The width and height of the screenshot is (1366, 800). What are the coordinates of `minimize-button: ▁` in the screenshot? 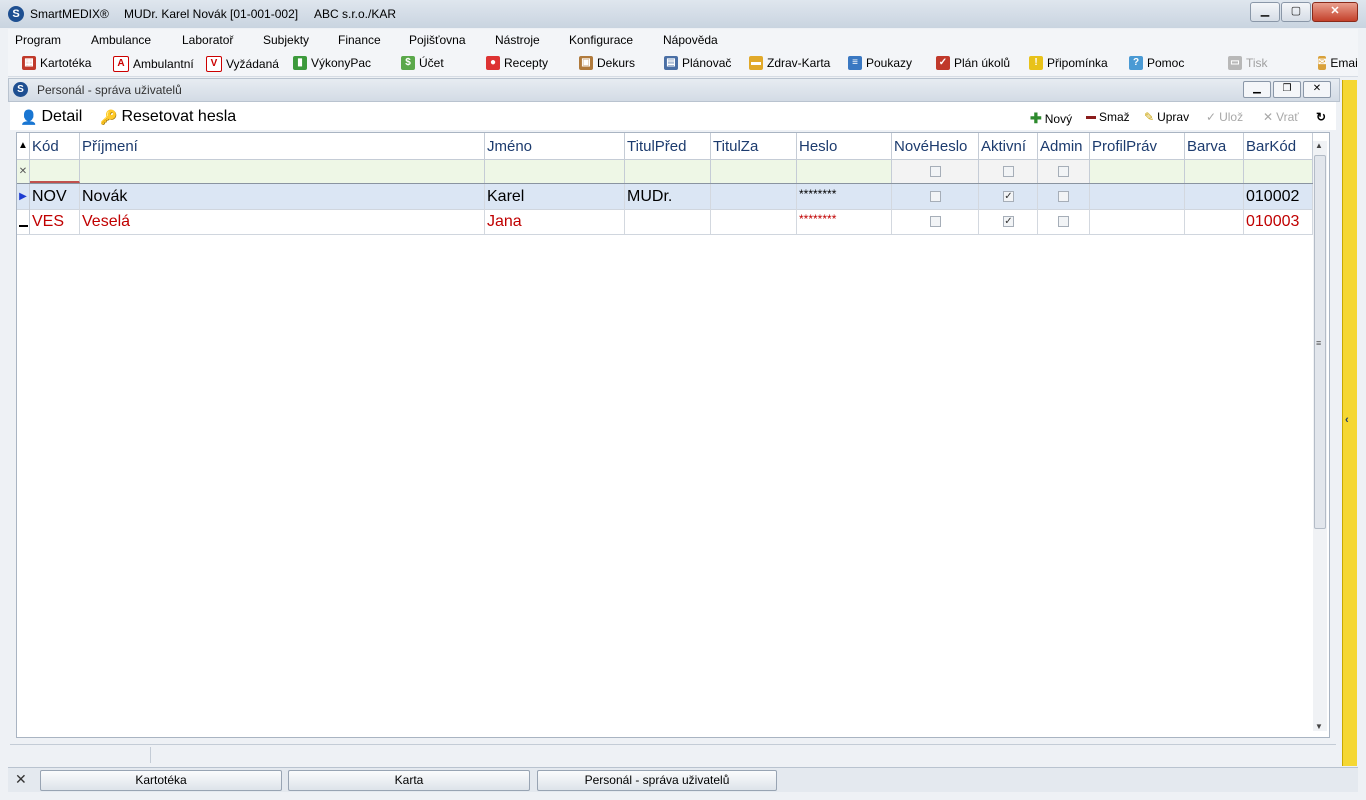 It's located at (1265, 12).